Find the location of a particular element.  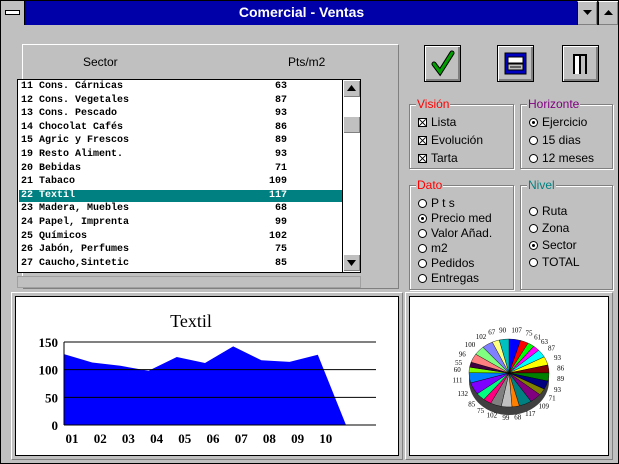

printer-icon is located at coordinates (515, 63).